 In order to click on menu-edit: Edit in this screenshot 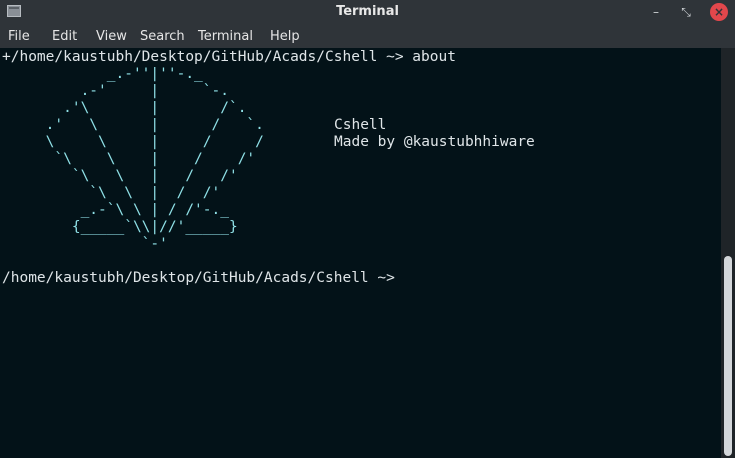, I will do `click(64, 36)`.